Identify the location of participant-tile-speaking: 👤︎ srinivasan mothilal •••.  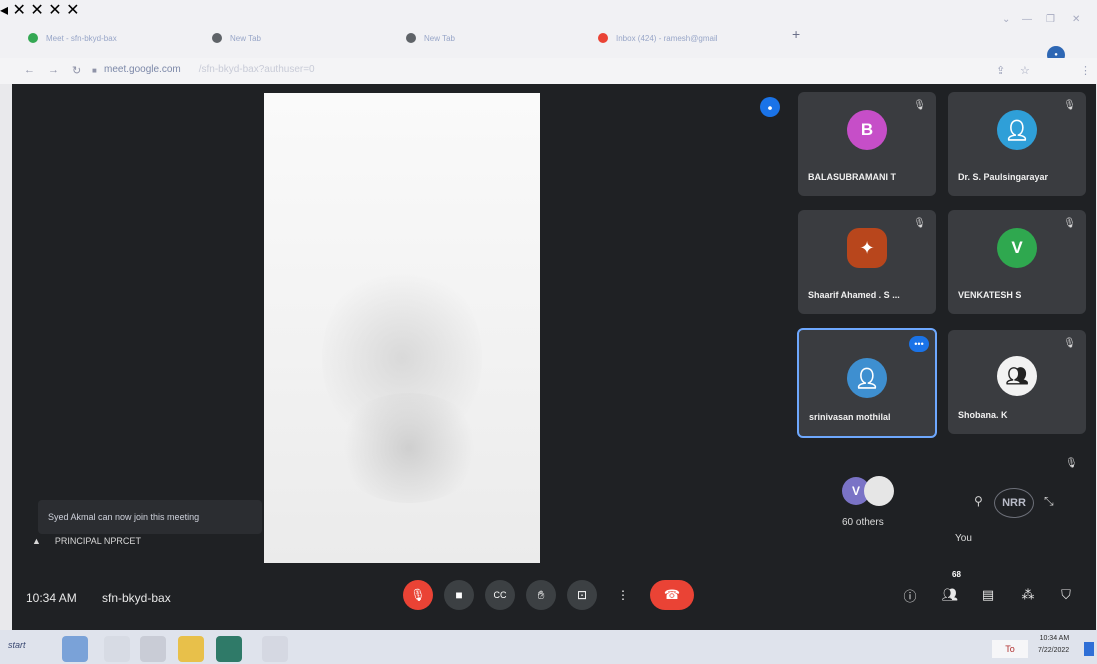
(867, 383).